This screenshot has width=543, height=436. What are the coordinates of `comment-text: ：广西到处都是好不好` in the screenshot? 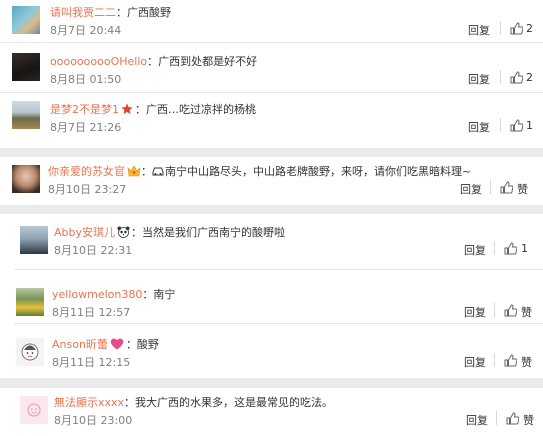 It's located at (202, 61).